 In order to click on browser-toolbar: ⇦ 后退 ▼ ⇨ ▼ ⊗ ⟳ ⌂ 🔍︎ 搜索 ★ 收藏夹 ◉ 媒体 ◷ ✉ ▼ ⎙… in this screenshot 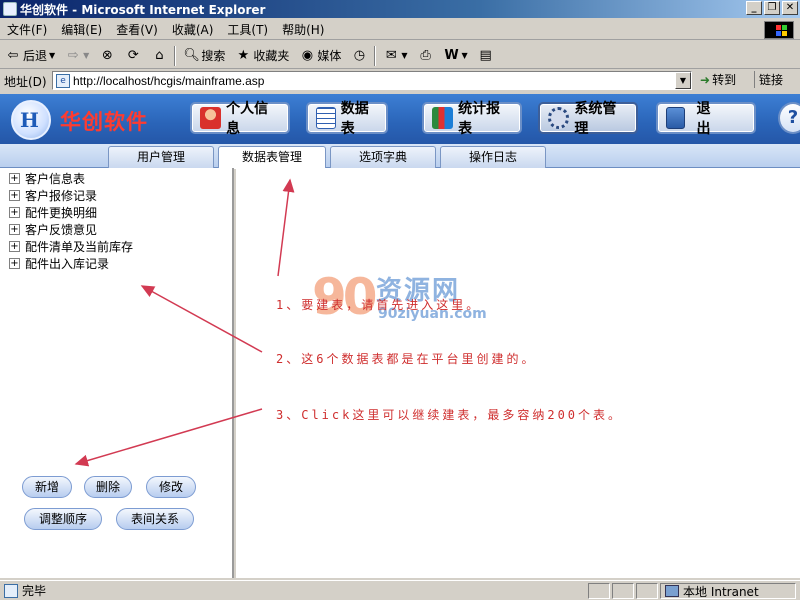, I will do `click(400, 56)`.